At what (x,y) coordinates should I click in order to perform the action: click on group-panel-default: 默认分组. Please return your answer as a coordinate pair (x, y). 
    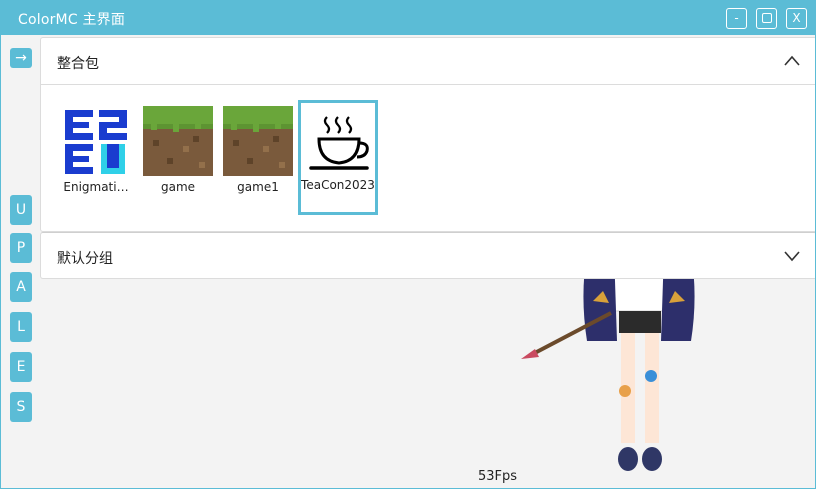
    Looking at the image, I should click on (427, 256).